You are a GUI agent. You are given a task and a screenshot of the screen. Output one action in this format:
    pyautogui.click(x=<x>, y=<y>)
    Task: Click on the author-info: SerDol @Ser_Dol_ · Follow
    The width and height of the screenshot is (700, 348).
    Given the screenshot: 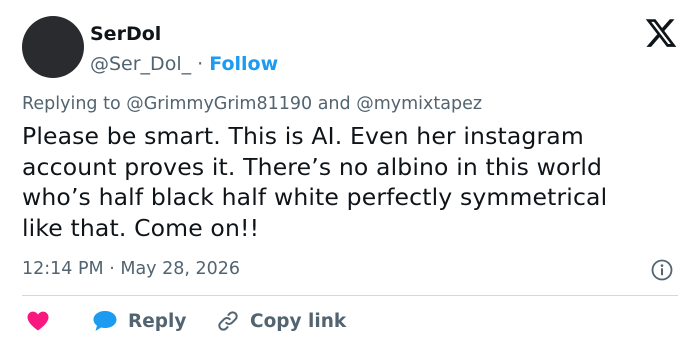 What is the action you would take?
    pyautogui.click(x=184, y=49)
    